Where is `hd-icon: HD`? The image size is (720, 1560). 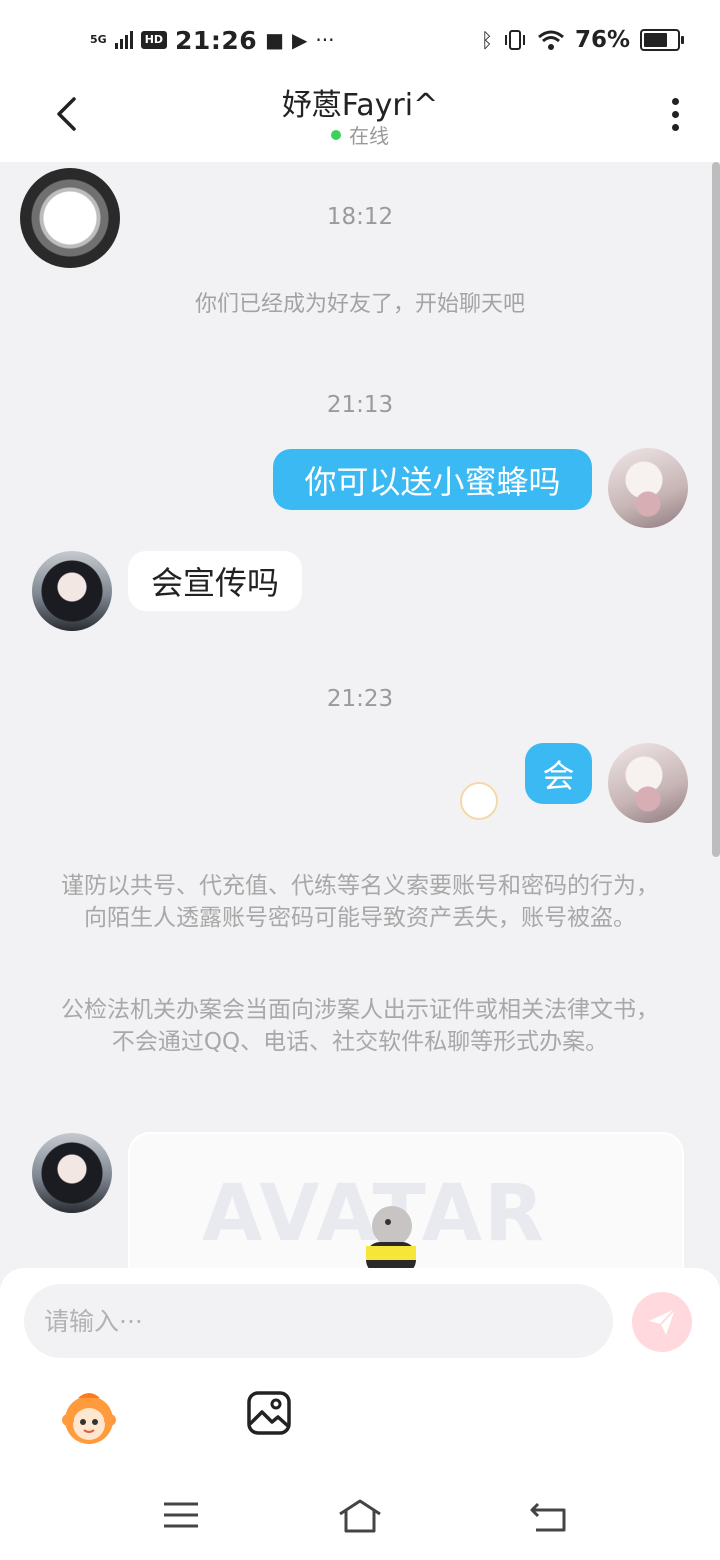
hd-icon: HD is located at coordinates (154, 40).